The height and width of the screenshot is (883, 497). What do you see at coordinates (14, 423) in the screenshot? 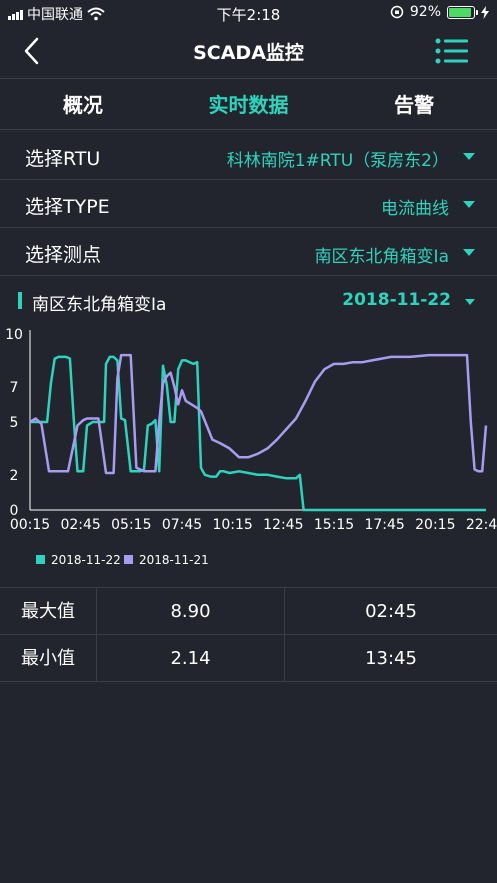
I see `y-tick-label: 5` at bounding box center [14, 423].